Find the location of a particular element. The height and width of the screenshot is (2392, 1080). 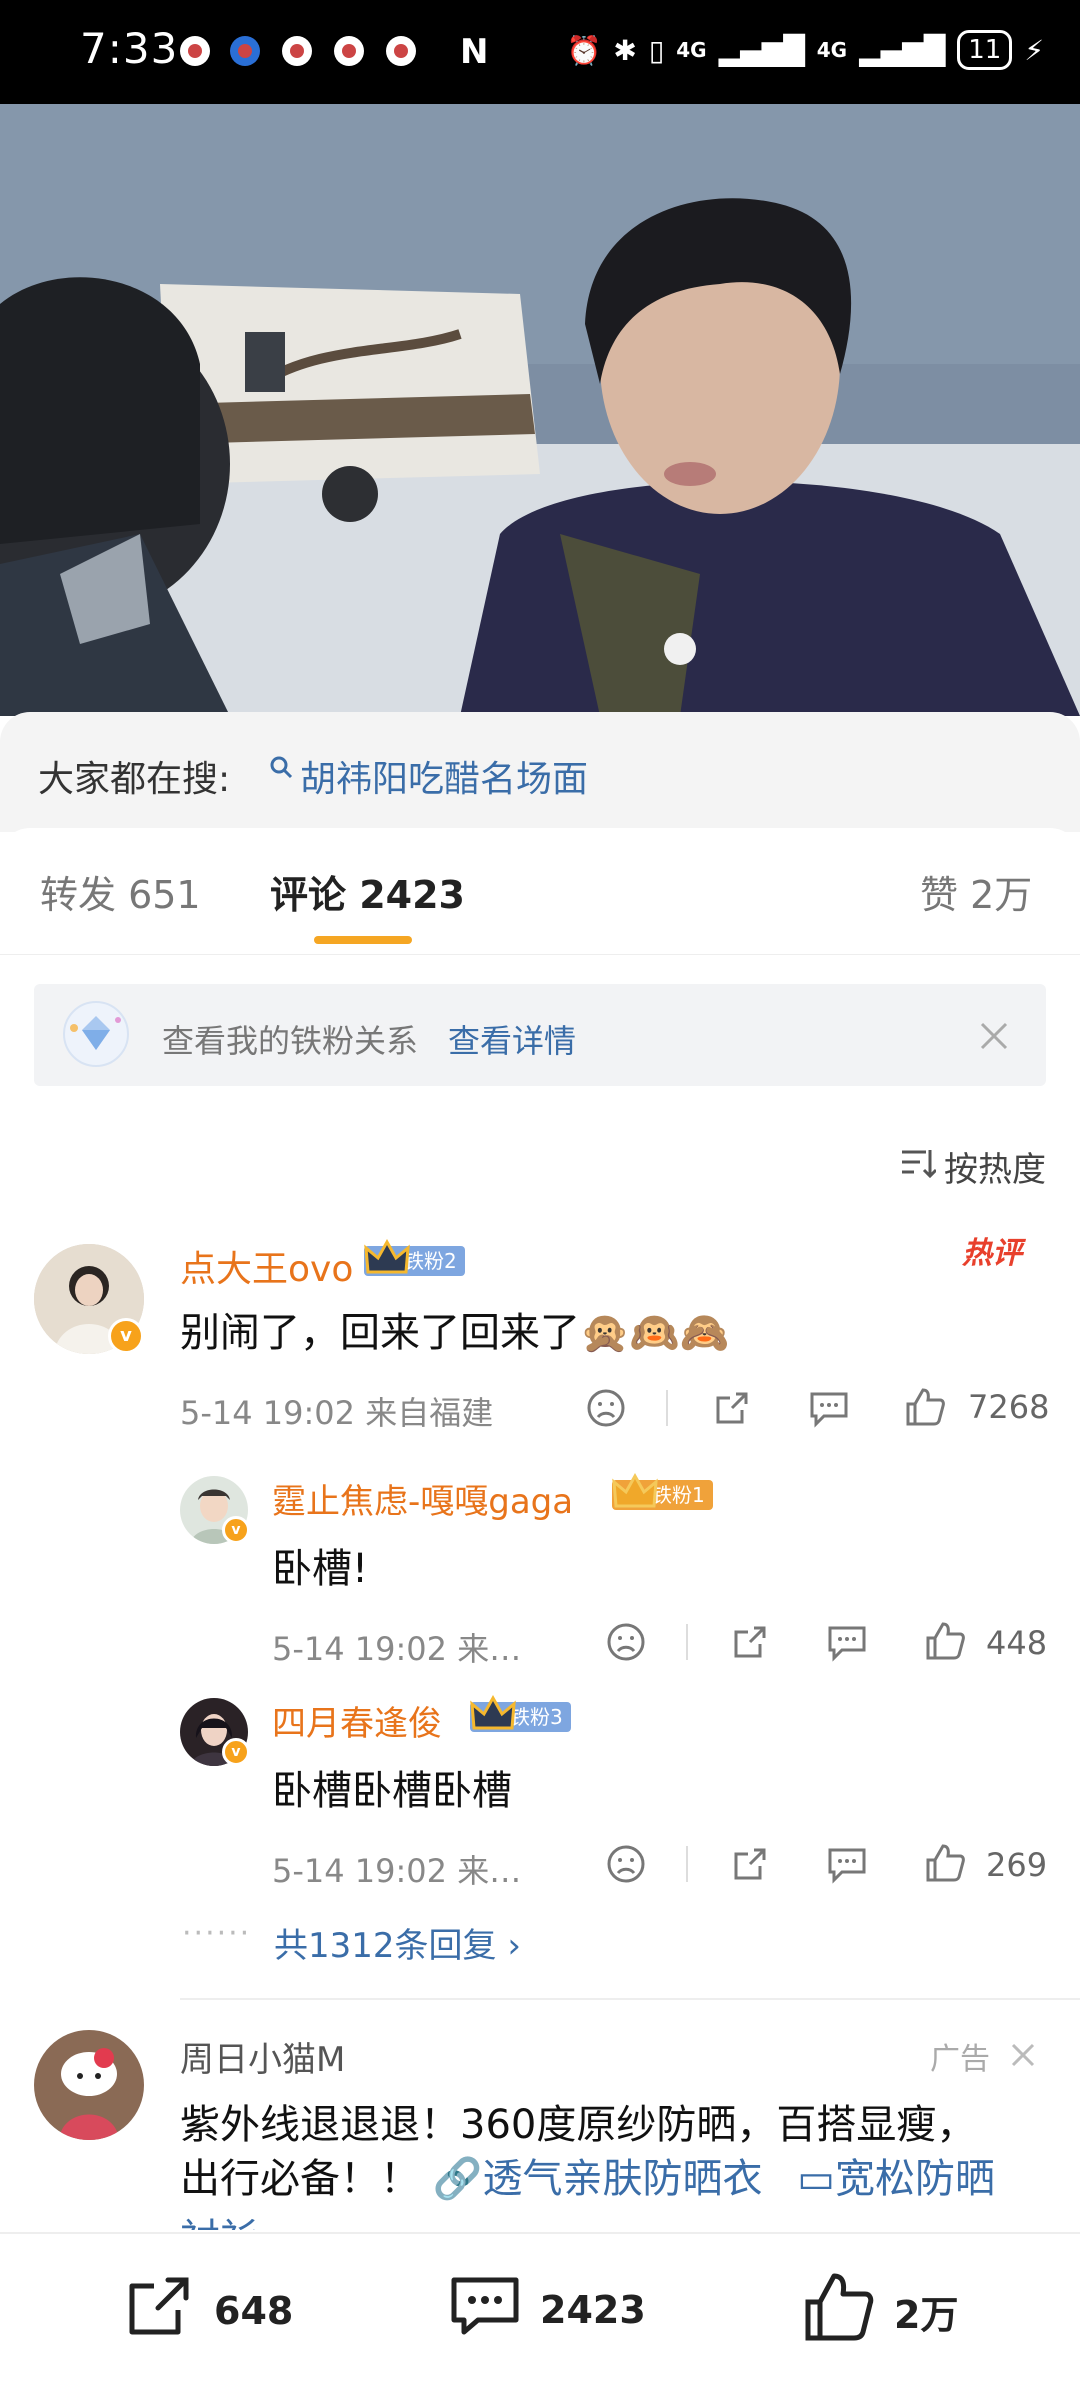

battery-icon: 11 is located at coordinates (985, 50).